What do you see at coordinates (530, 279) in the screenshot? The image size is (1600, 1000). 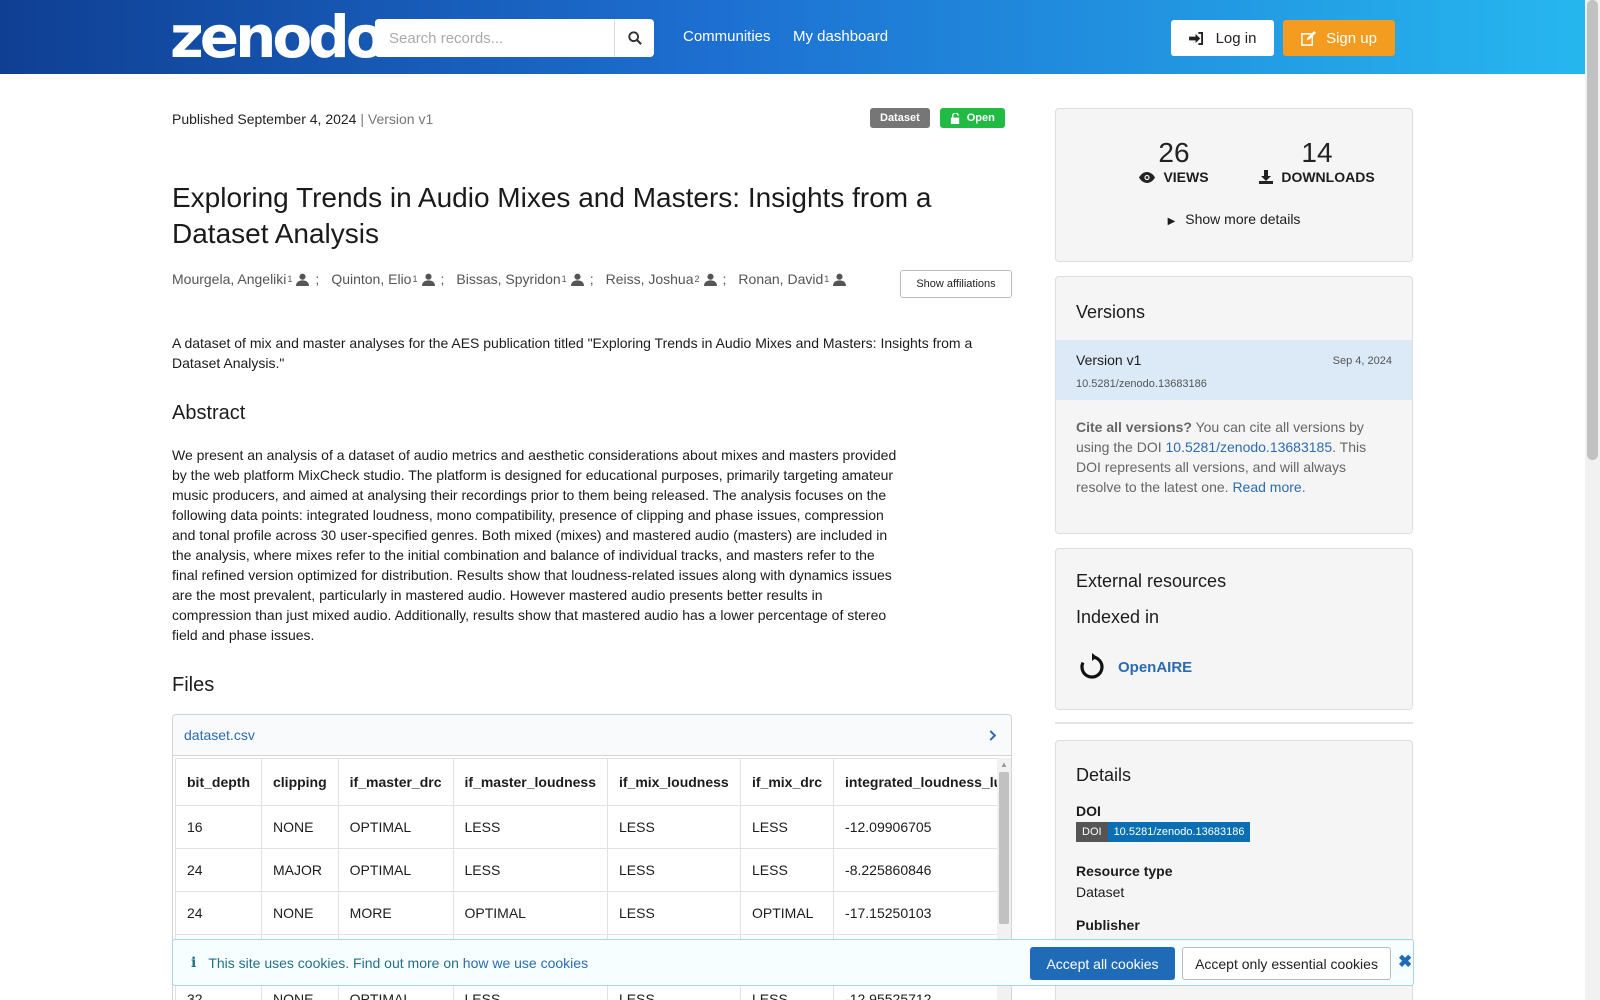 I see `author-item: Bissas, Spyridon 1;` at bounding box center [530, 279].